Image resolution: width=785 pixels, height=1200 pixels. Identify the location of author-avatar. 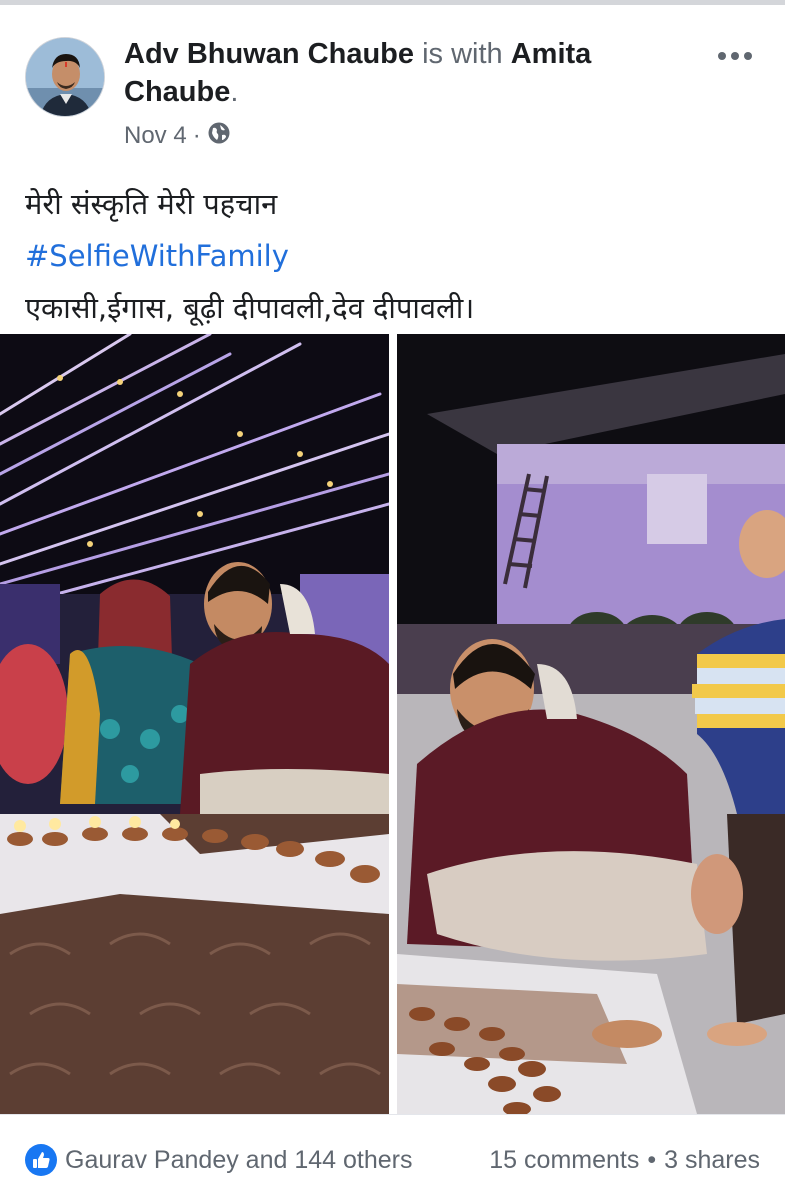
(65, 77).